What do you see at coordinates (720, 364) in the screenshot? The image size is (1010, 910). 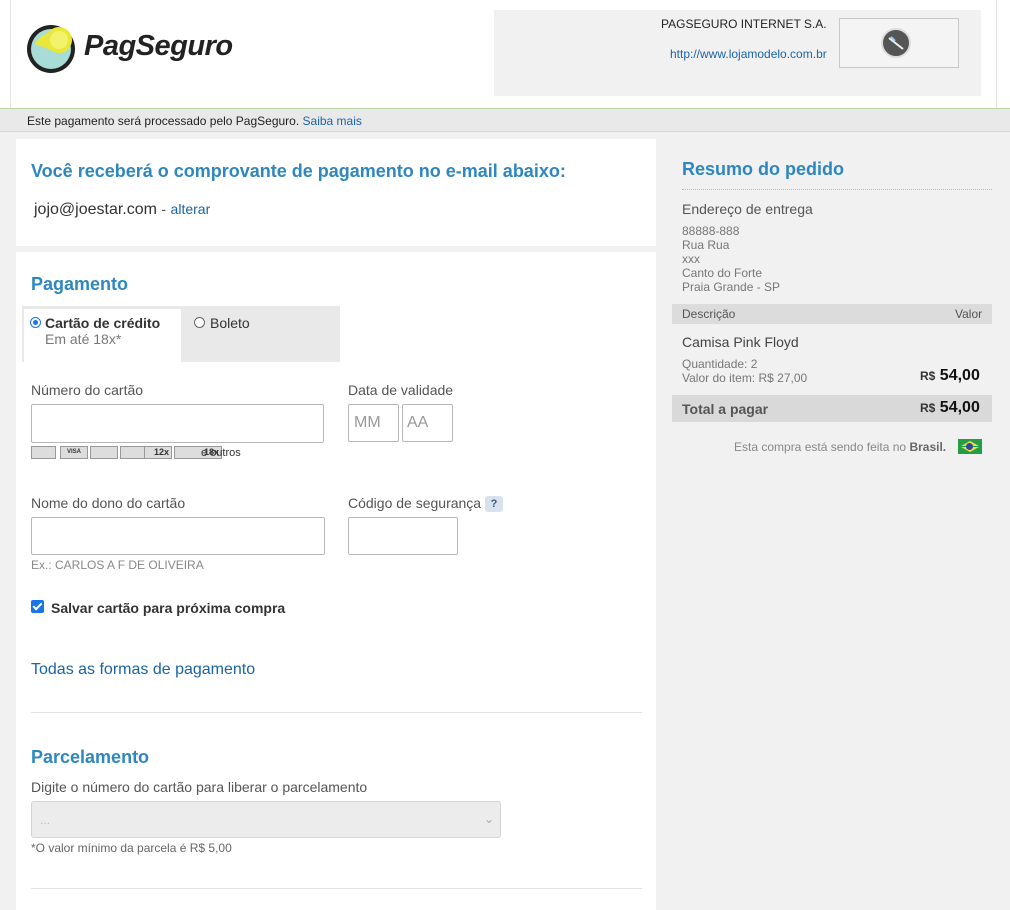 I see `item-quantity: Quantidade: 2` at bounding box center [720, 364].